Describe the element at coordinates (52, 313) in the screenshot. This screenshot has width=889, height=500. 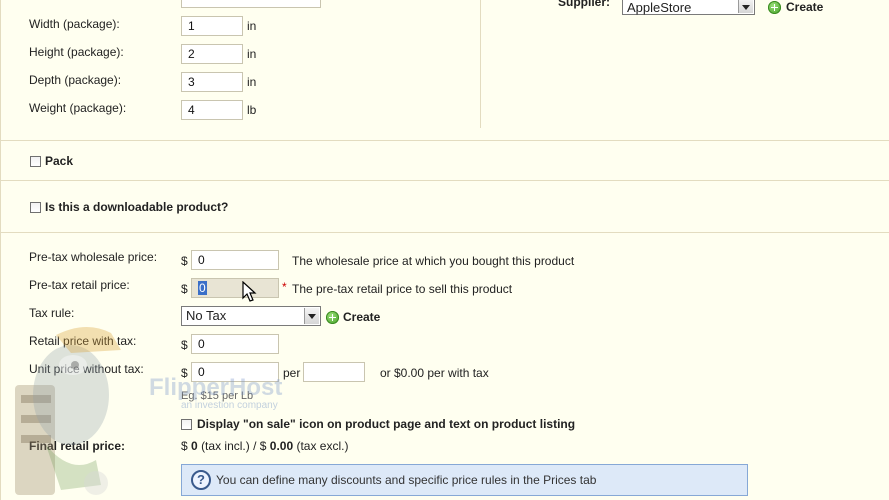
I see `tax-rule-label: Tax rule:` at that location.